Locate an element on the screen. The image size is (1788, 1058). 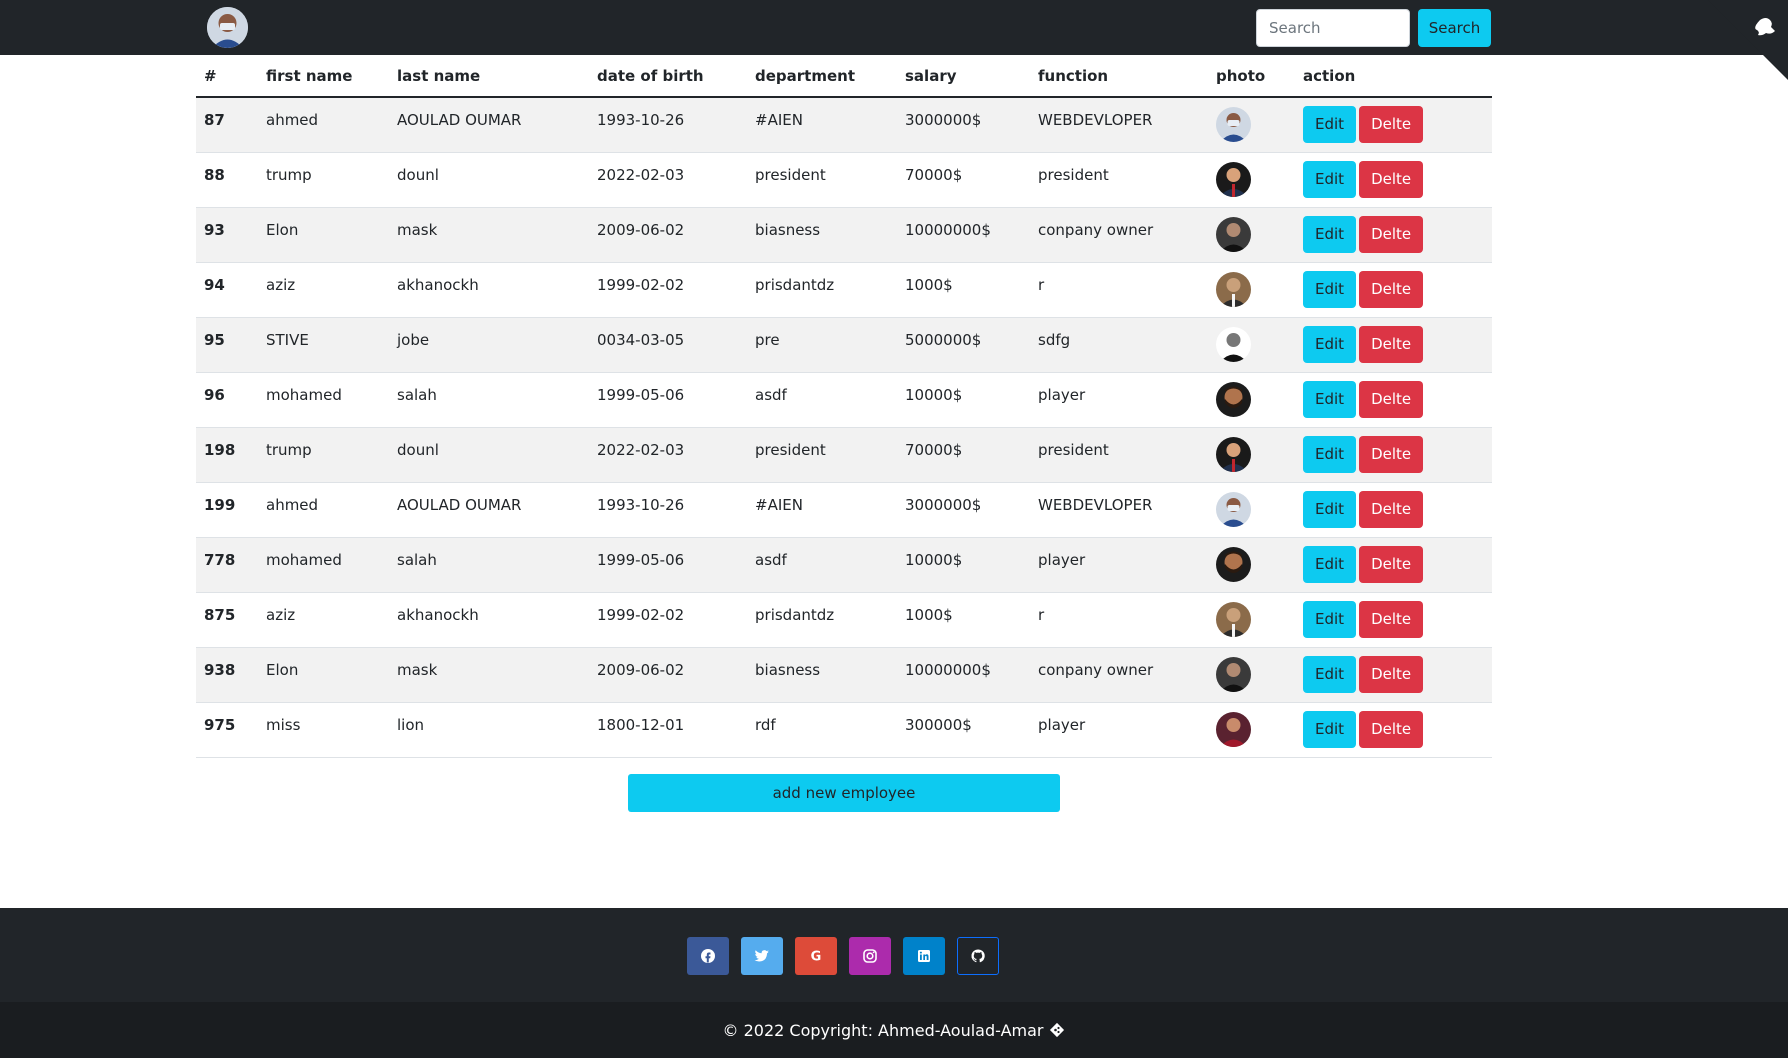
cell-last-name: jobe is located at coordinates (413, 339).